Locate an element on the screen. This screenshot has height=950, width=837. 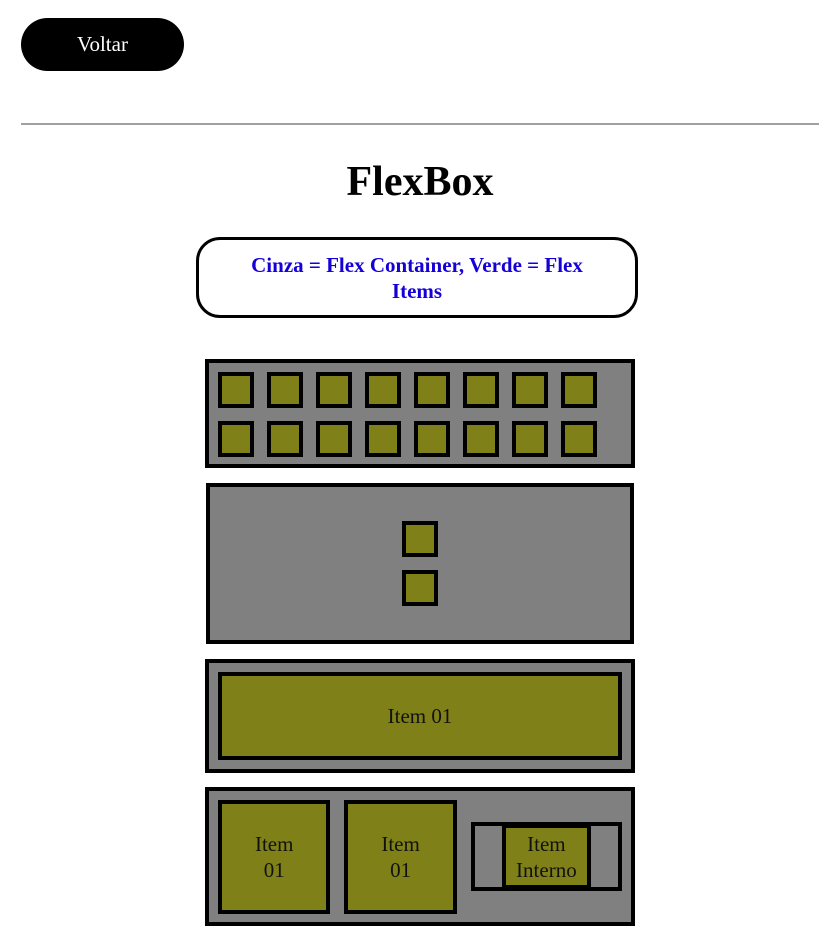
flex-container-stretch: Item 01 is located at coordinates (420, 716).